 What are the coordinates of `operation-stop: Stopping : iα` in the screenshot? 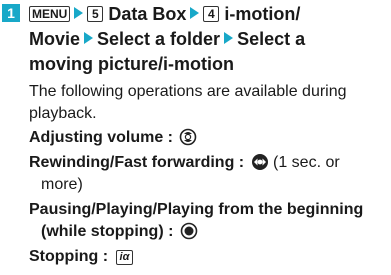 It's located at (210, 257).